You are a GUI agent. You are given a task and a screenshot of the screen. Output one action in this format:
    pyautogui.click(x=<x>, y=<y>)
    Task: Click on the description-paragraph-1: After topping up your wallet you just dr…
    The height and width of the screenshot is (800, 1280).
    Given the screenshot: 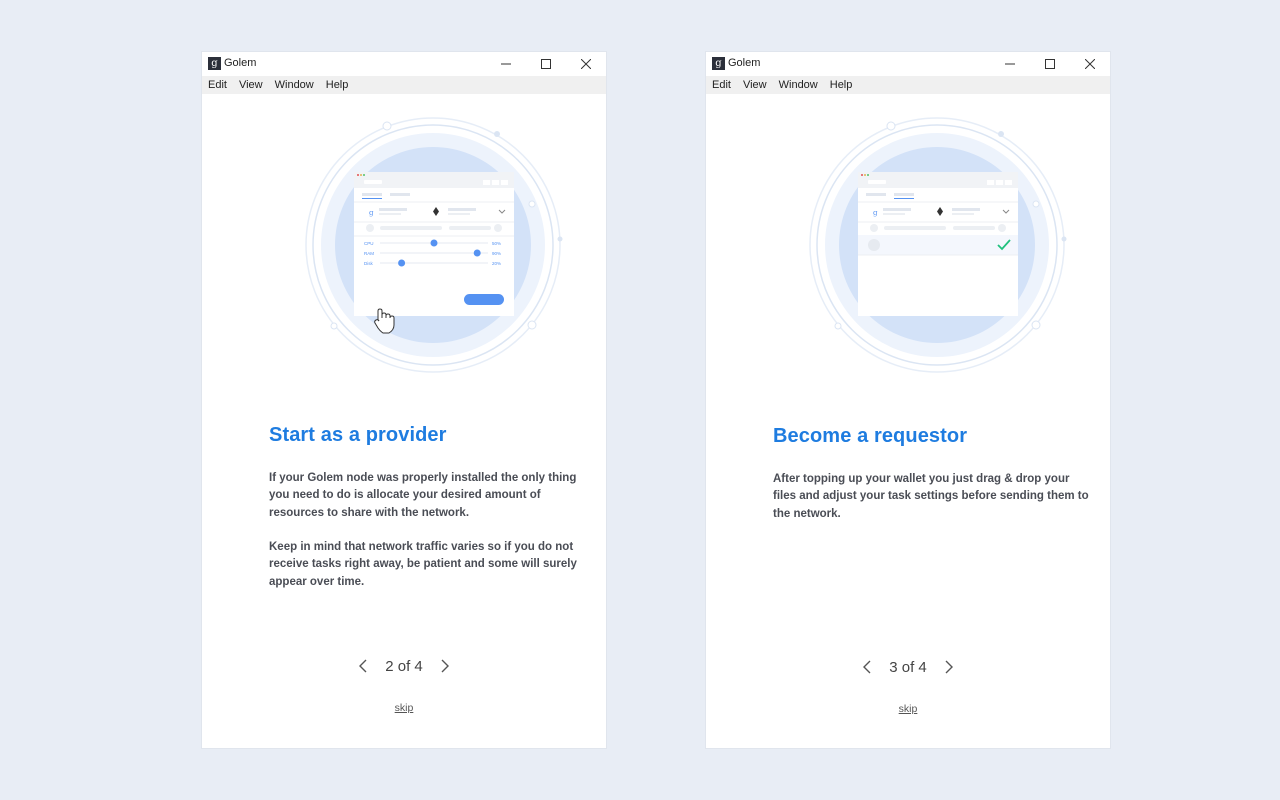 What is the action you would take?
    pyautogui.click(x=931, y=496)
    